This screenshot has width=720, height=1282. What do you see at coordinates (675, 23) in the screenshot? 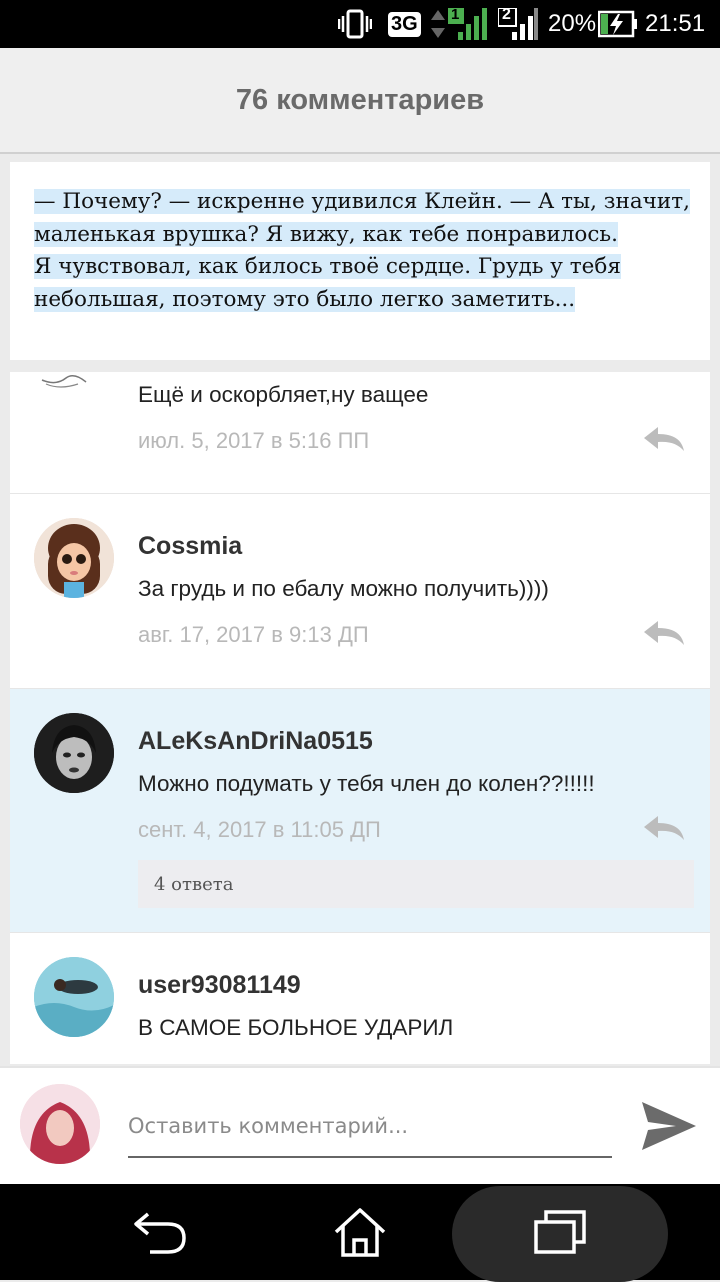
I see `clock: 21:51` at bounding box center [675, 23].